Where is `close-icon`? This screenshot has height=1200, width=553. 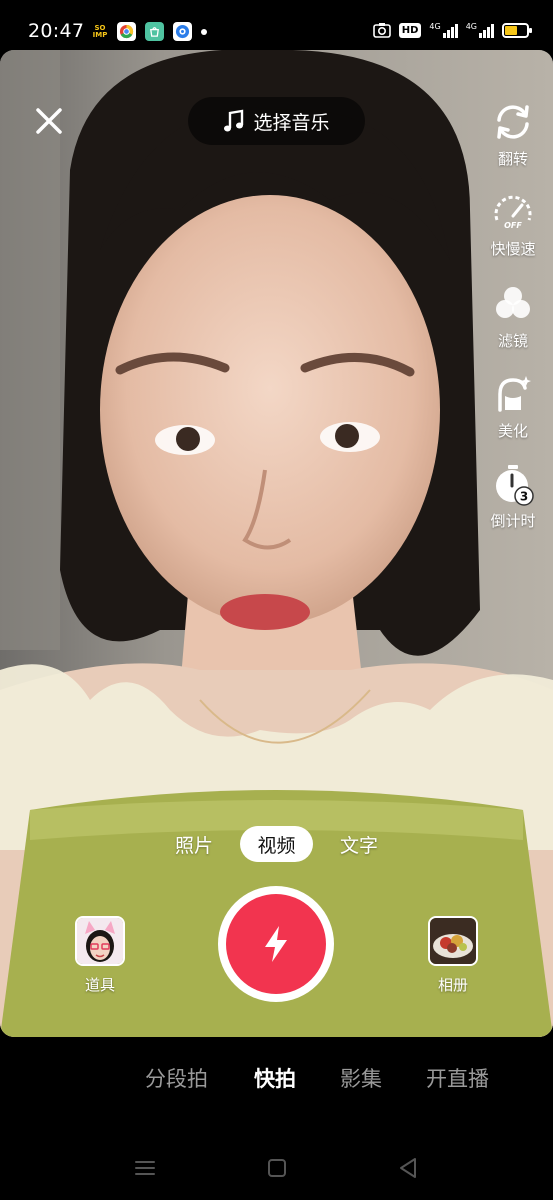
close-icon is located at coordinates (49, 121).